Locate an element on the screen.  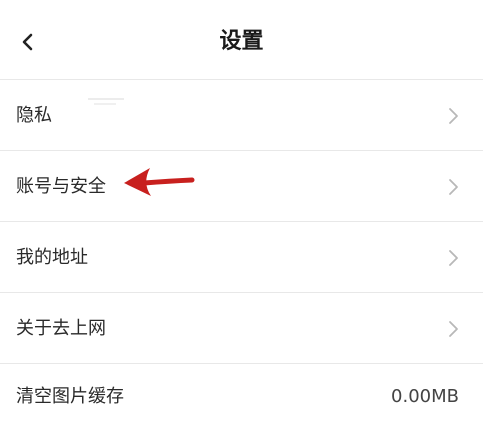
settings-item-label: 关于去上网 is located at coordinates (61, 328).